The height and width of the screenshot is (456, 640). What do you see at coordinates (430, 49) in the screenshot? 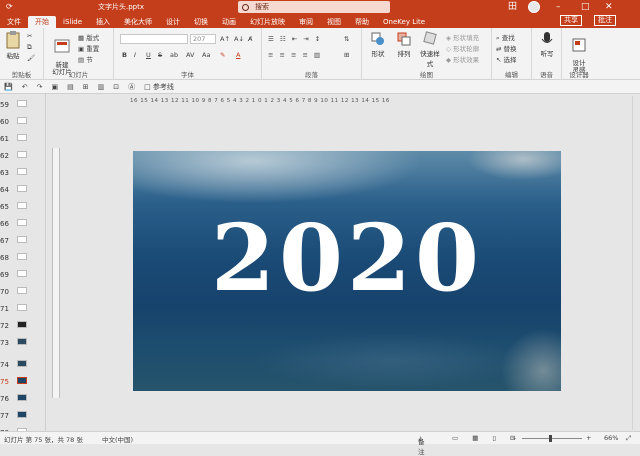
I see `quick-styles-button: 快速样式` at bounding box center [430, 49].